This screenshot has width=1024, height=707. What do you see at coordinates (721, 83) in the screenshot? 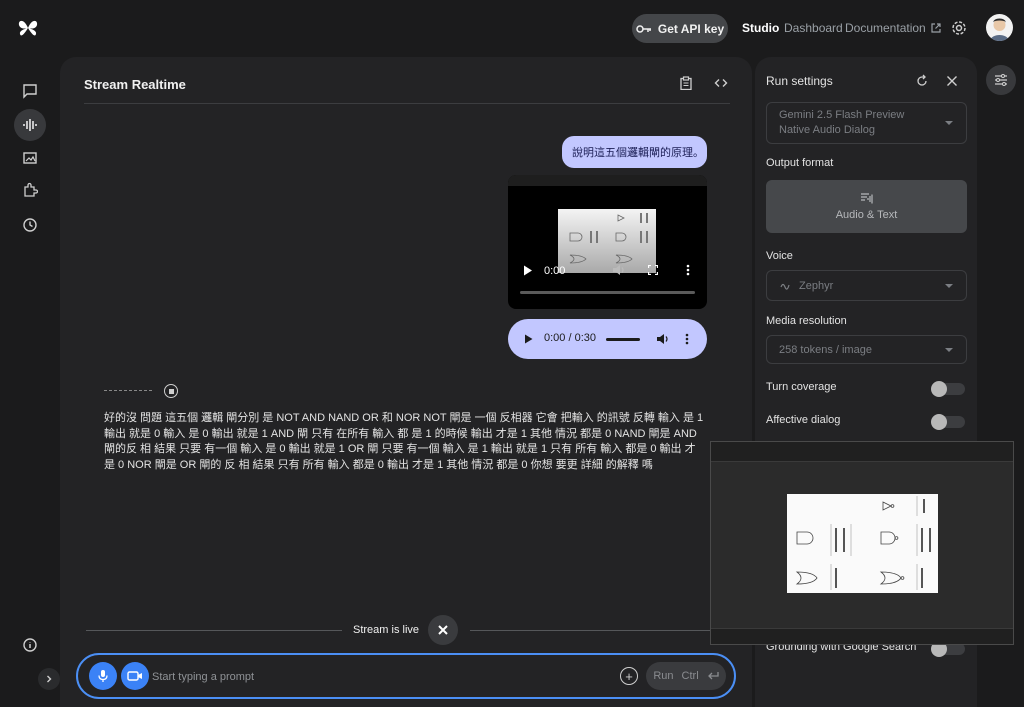
I see `code-icon` at bounding box center [721, 83].